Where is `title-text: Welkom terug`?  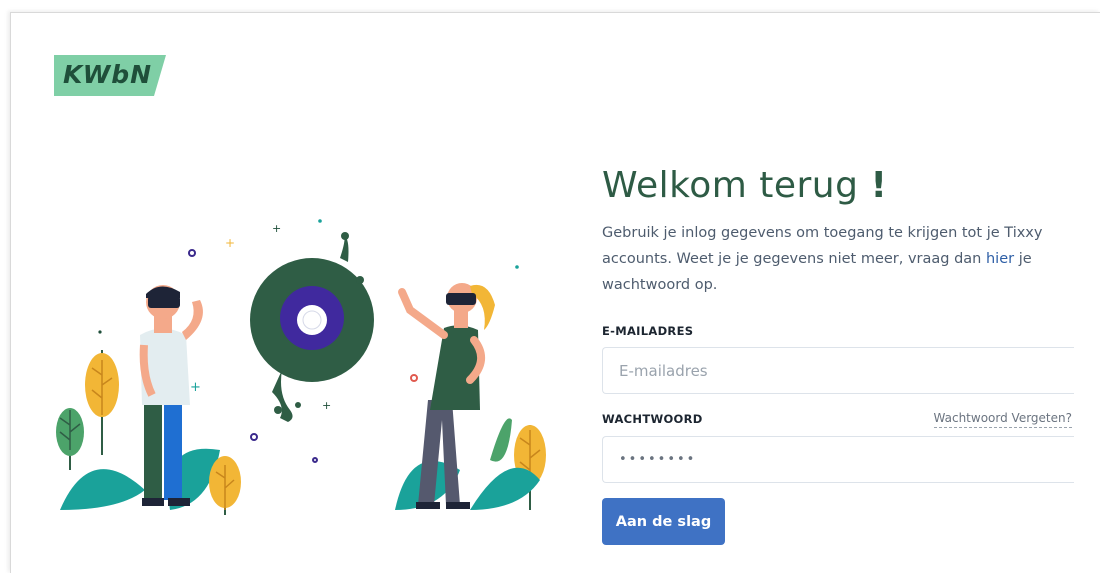 title-text: Welkom terug is located at coordinates (730, 185).